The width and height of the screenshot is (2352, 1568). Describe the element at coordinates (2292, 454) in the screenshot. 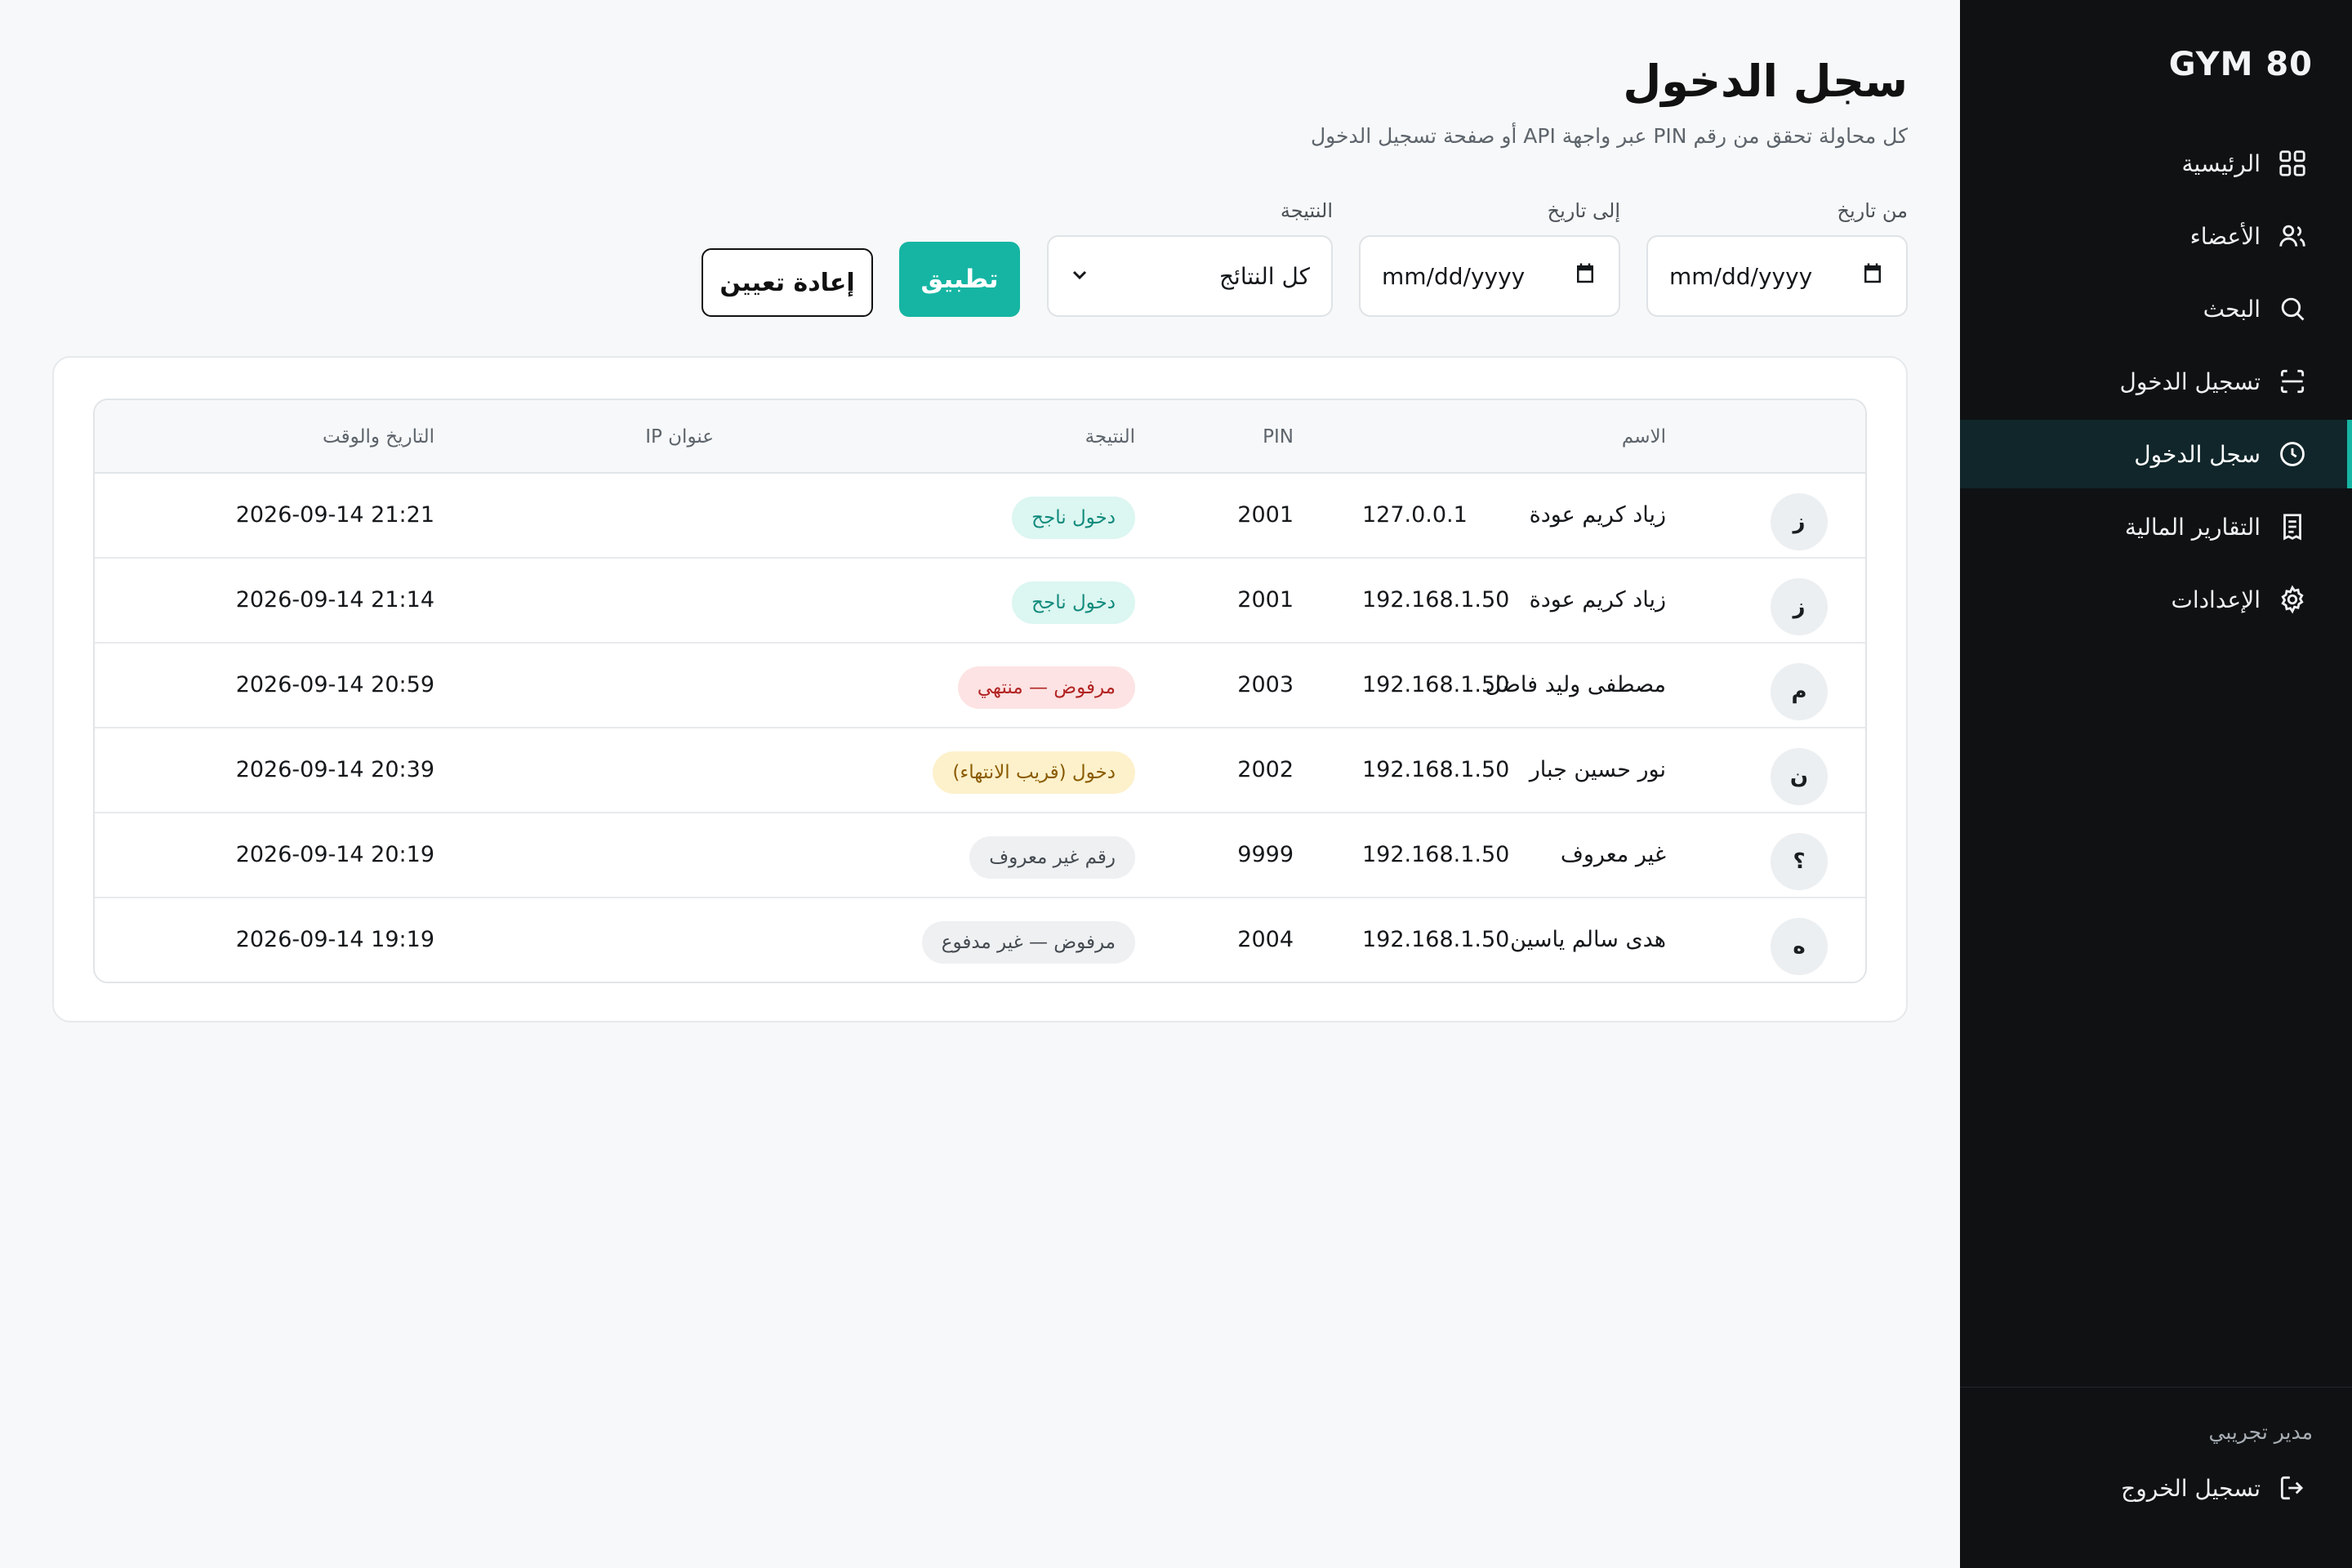

I see `clock-icon` at that location.